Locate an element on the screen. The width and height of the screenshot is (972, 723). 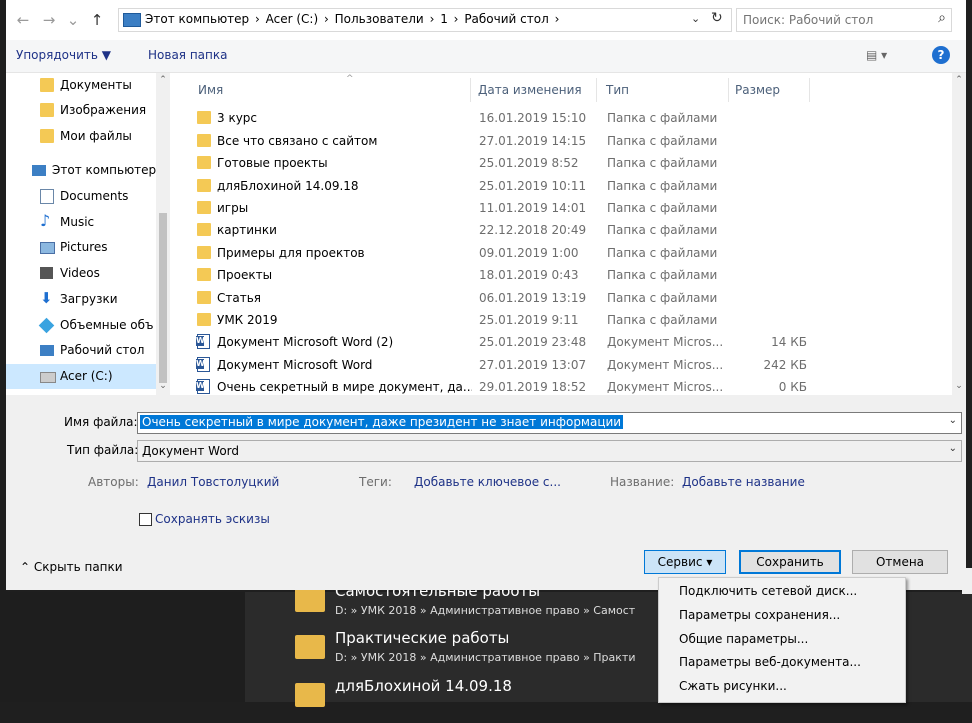
file-list-scrollbar: ⌃ ⌄ is located at coordinates (959, 234).